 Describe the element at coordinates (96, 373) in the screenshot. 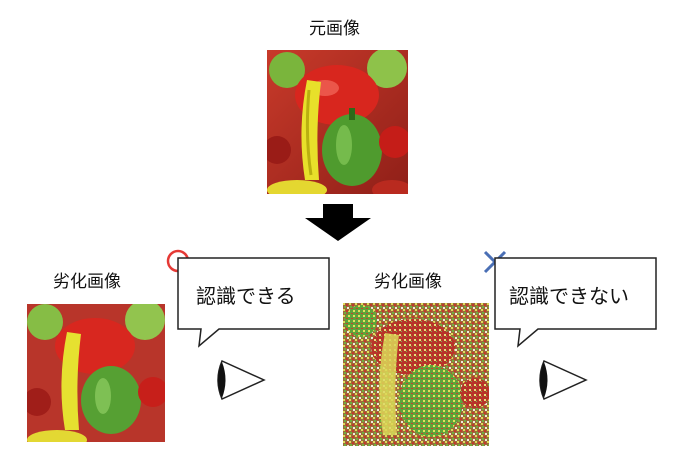

I see `degraded-image-left` at that location.